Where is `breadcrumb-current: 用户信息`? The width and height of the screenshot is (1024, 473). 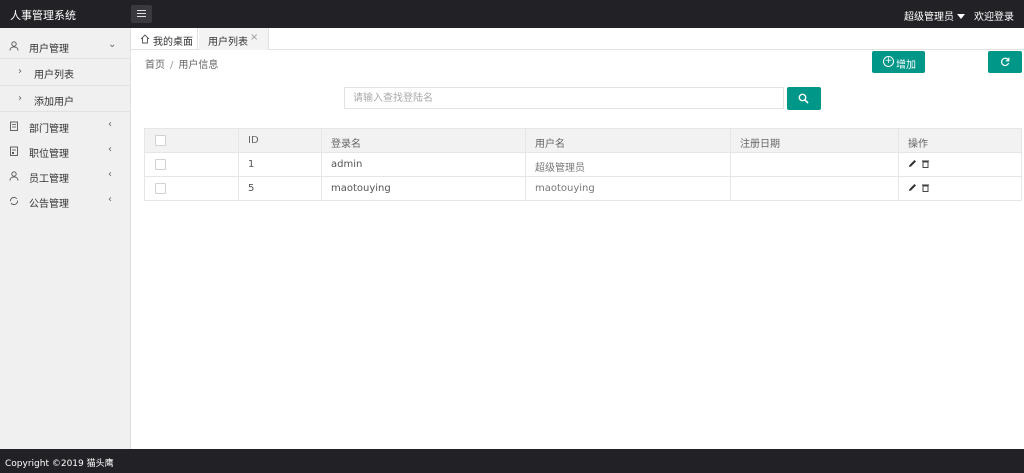
breadcrumb-current: 用户信息 is located at coordinates (198, 65).